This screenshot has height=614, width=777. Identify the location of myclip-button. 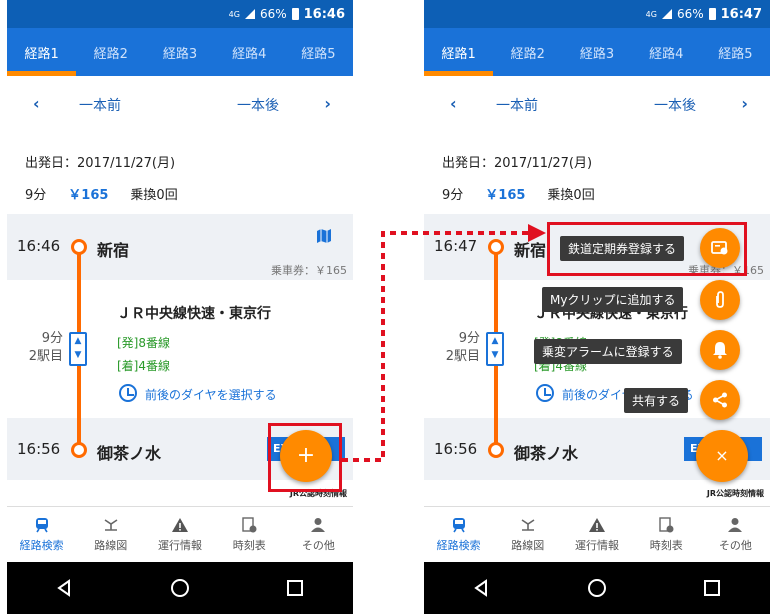
(720, 300).